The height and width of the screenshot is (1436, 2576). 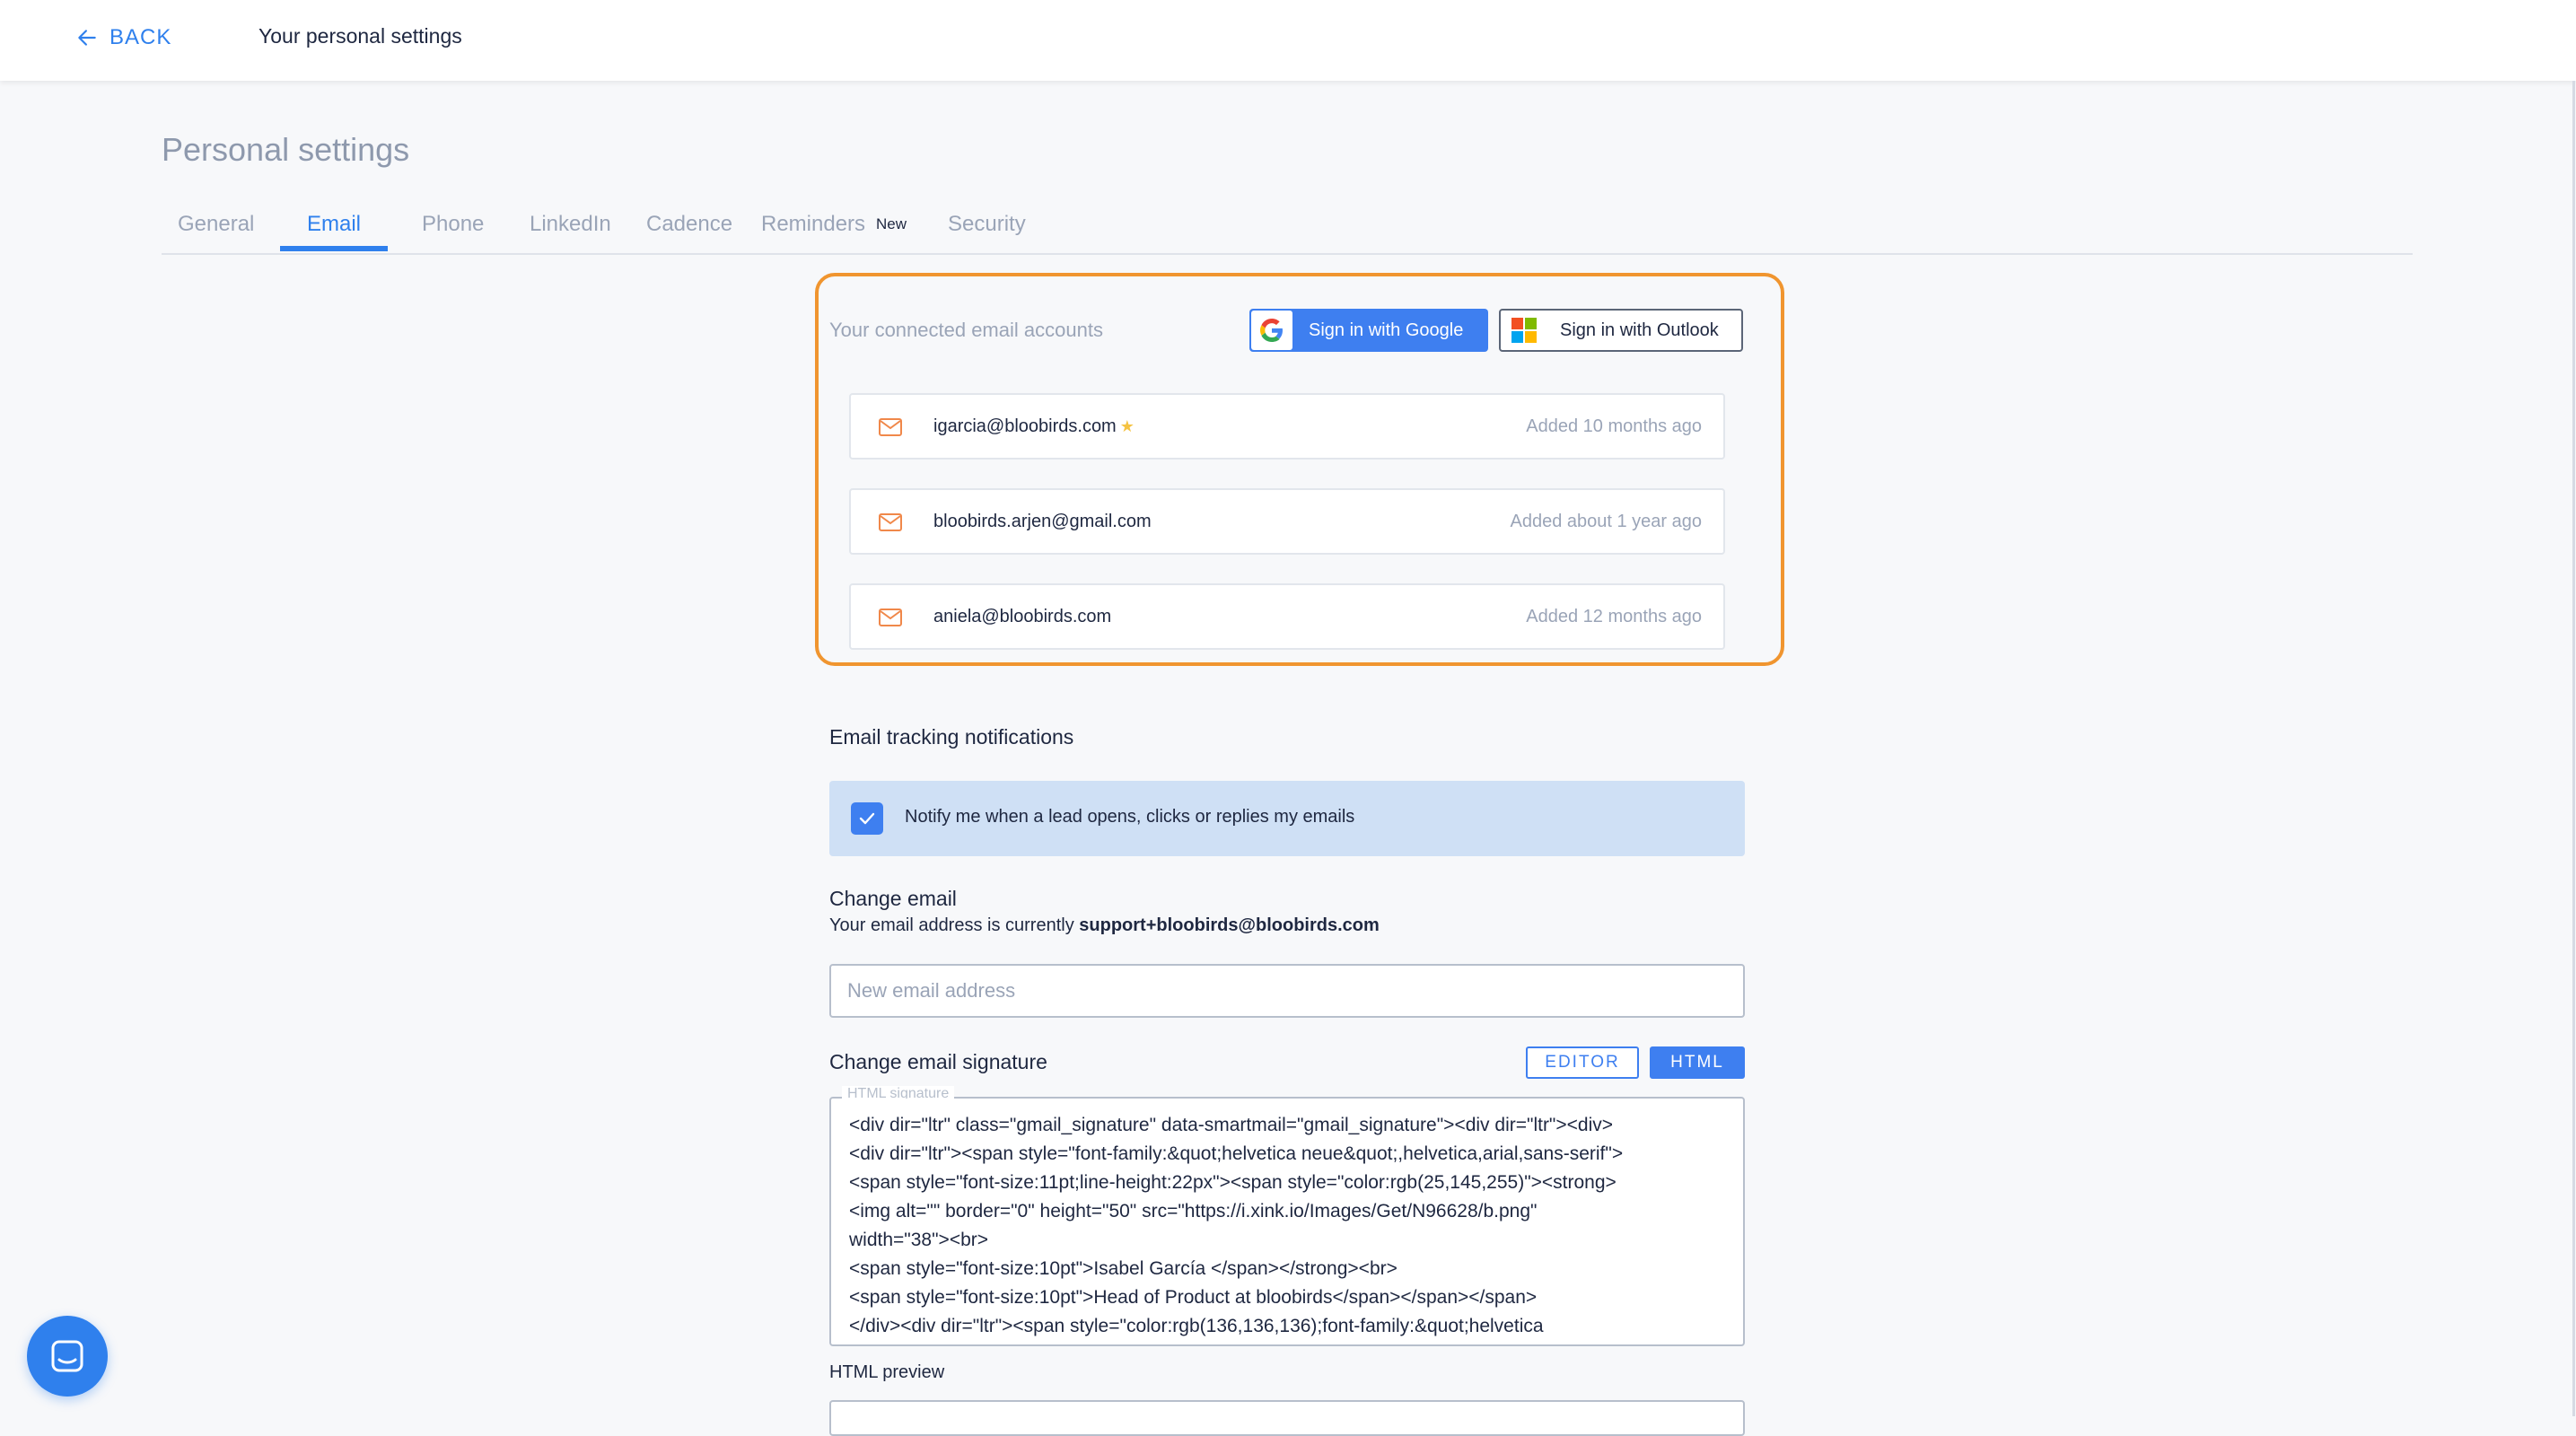 I want to click on tab-security: Security, so click(x=987, y=224).